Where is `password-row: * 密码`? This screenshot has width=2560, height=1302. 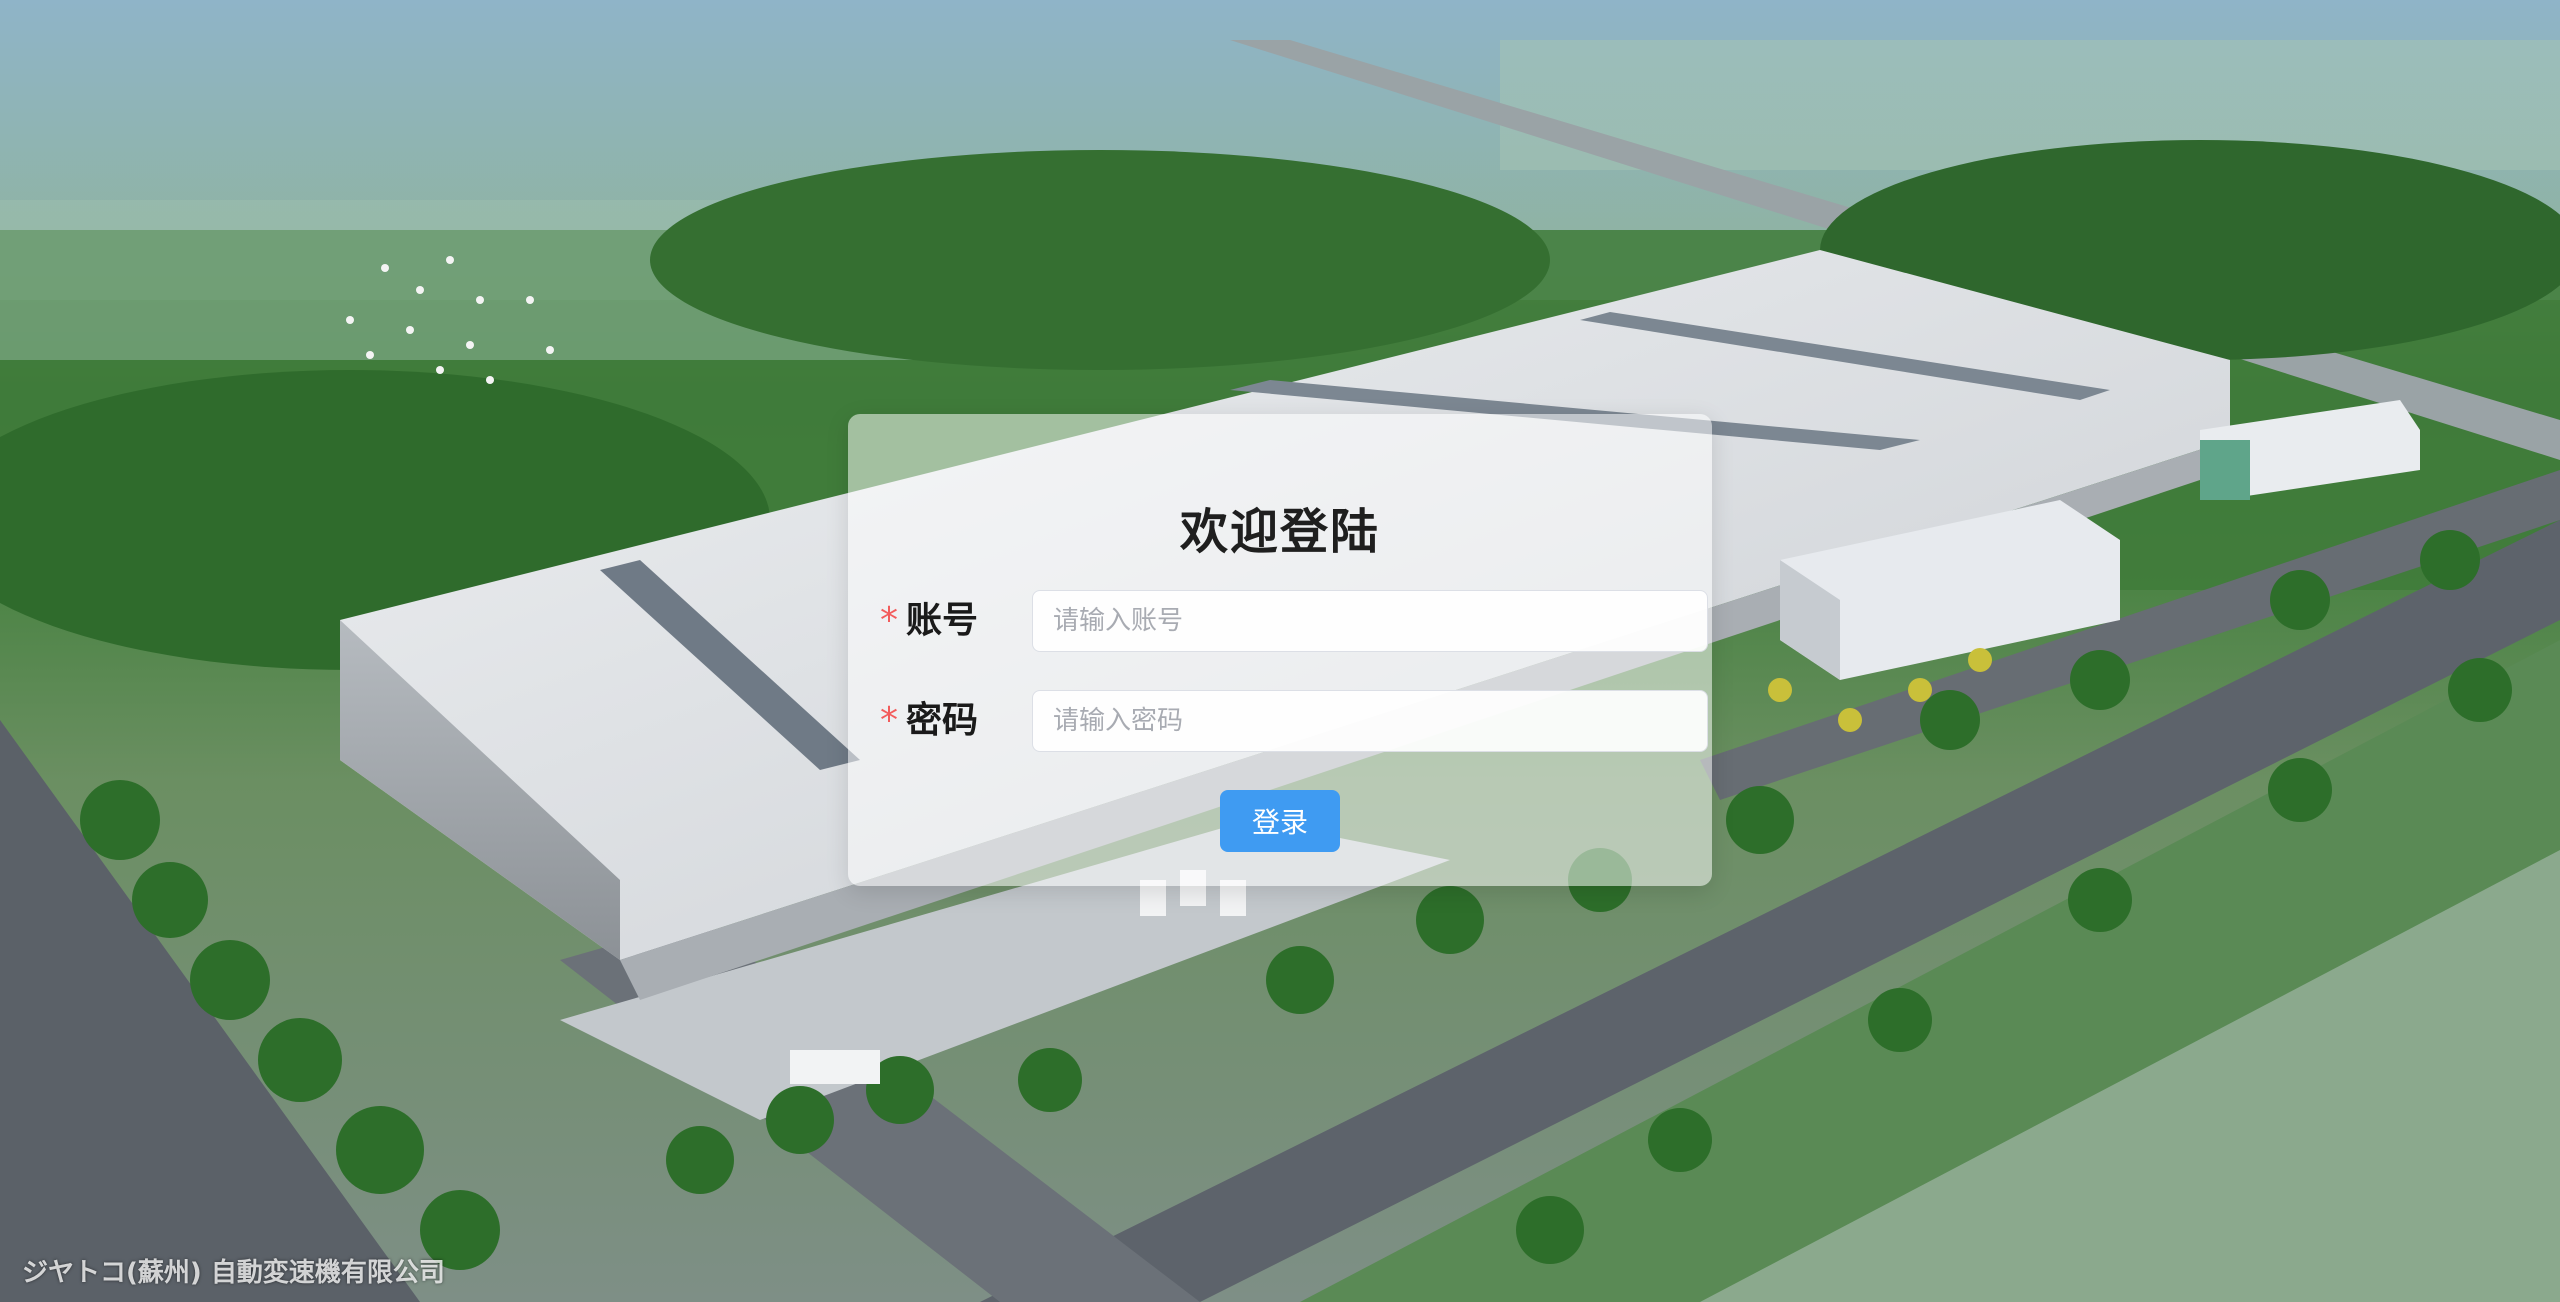 password-row: * 密码 is located at coordinates (1294, 721).